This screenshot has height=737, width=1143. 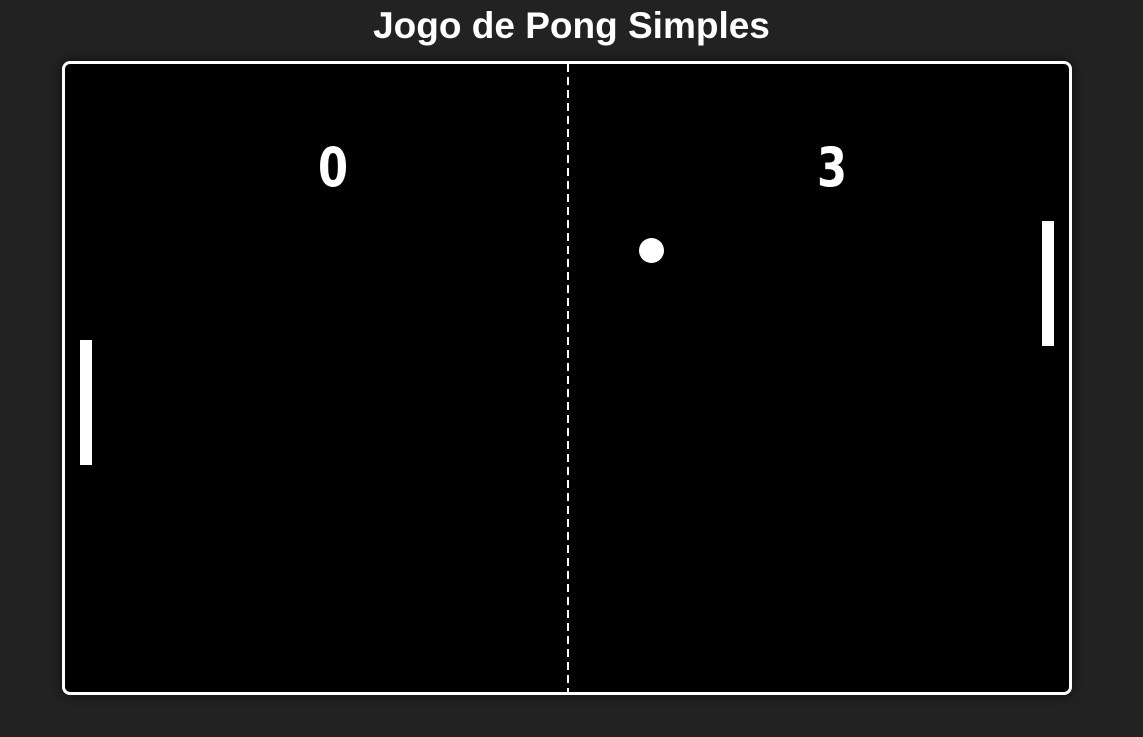 What do you see at coordinates (86, 402) in the screenshot?
I see `left-paddle` at bounding box center [86, 402].